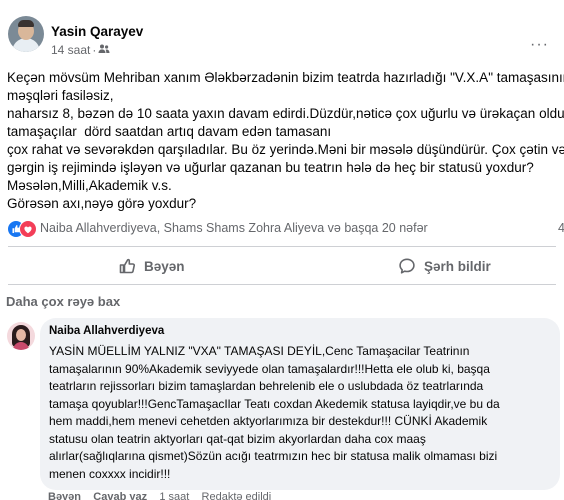  What do you see at coordinates (26, 34) in the screenshot?
I see `author-avatar` at bounding box center [26, 34].